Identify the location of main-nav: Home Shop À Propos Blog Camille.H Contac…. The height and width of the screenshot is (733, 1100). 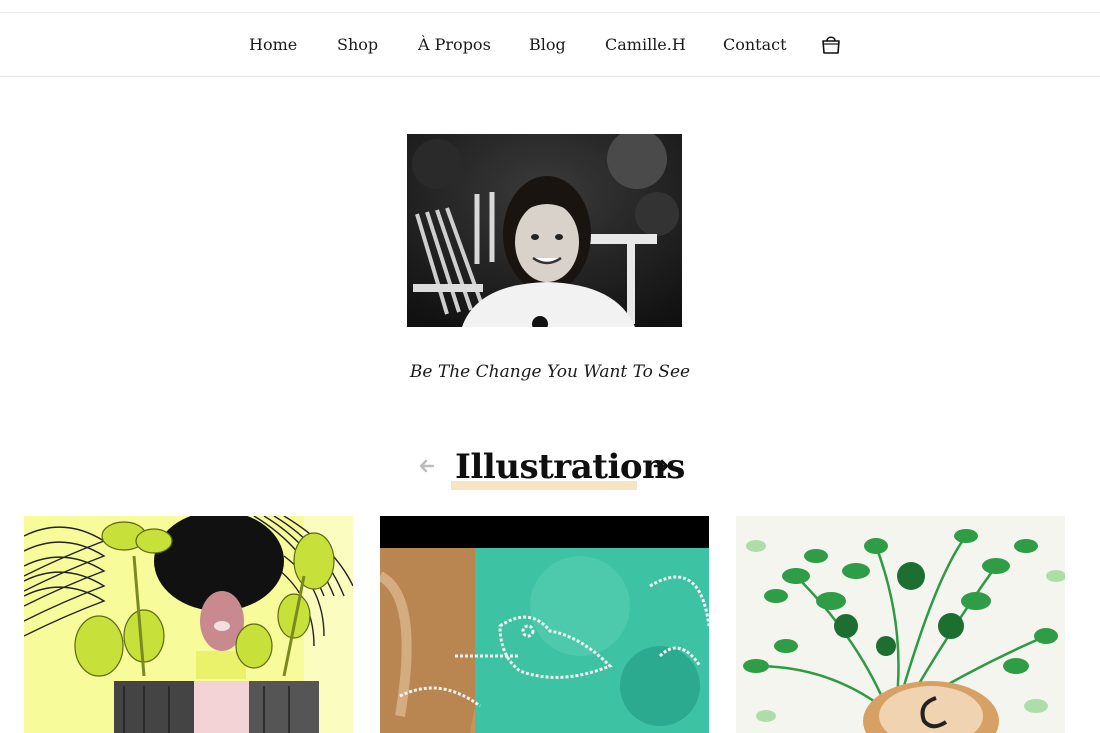
(550, 45).